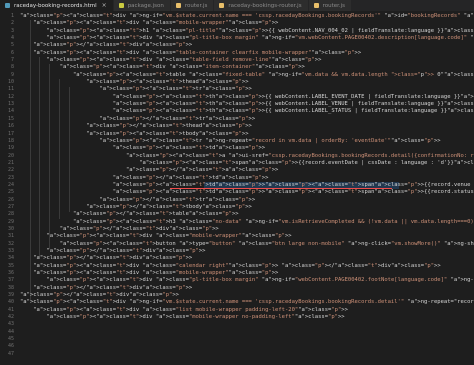 This screenshot has height=365, width=474. Describe the element at coordinates (10, 258) in the screenshot. I see `line-number: 34` at that location.